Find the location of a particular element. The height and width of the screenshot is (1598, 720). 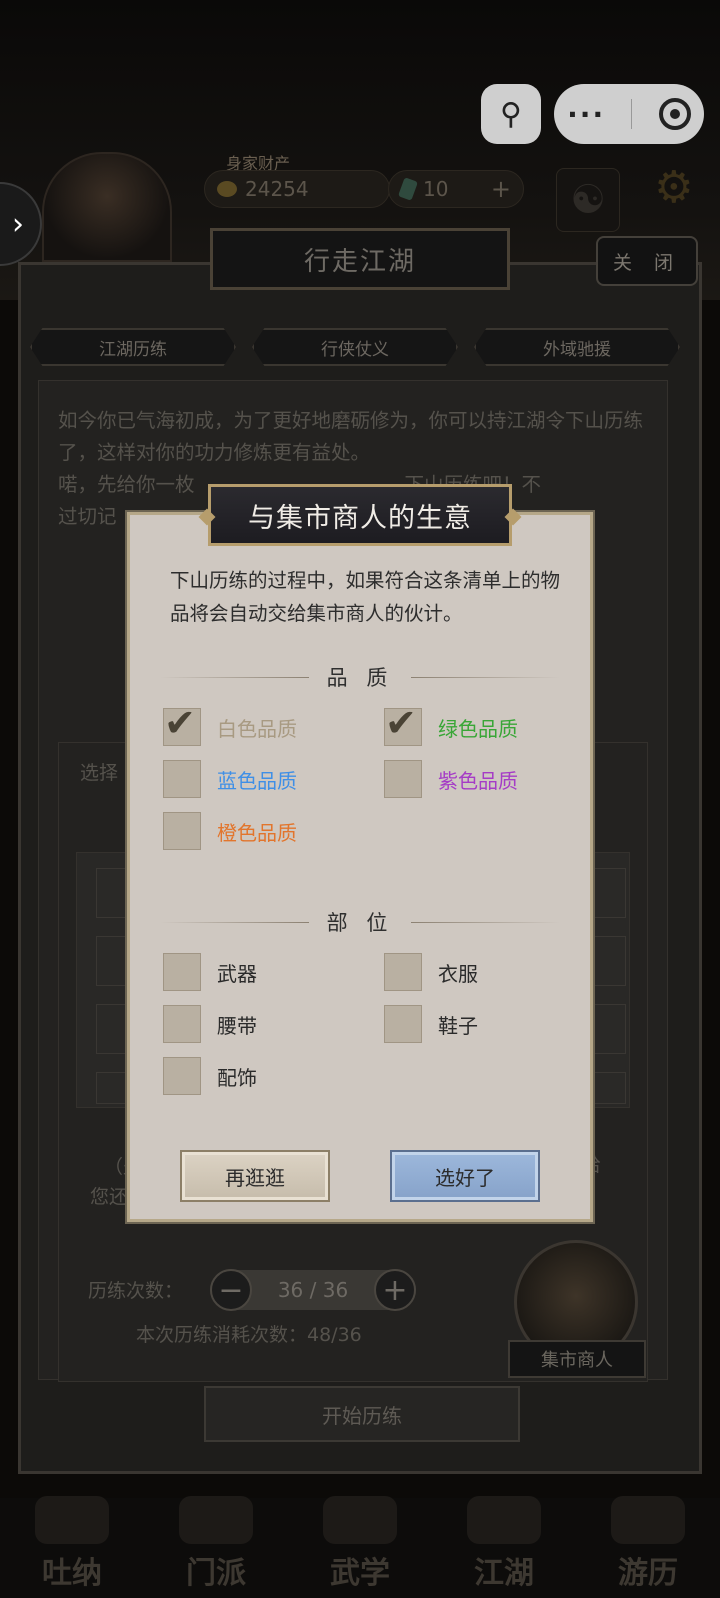

jianghu-icon is located at coordinates (504, 1520).